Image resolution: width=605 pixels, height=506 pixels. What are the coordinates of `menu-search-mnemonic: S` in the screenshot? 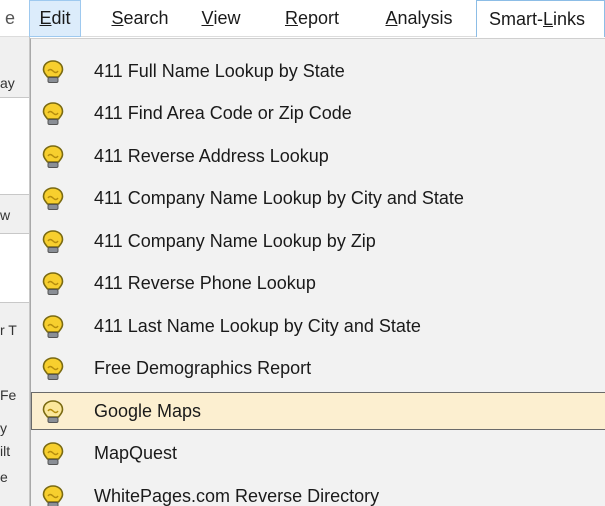 It's located at (117, 18).